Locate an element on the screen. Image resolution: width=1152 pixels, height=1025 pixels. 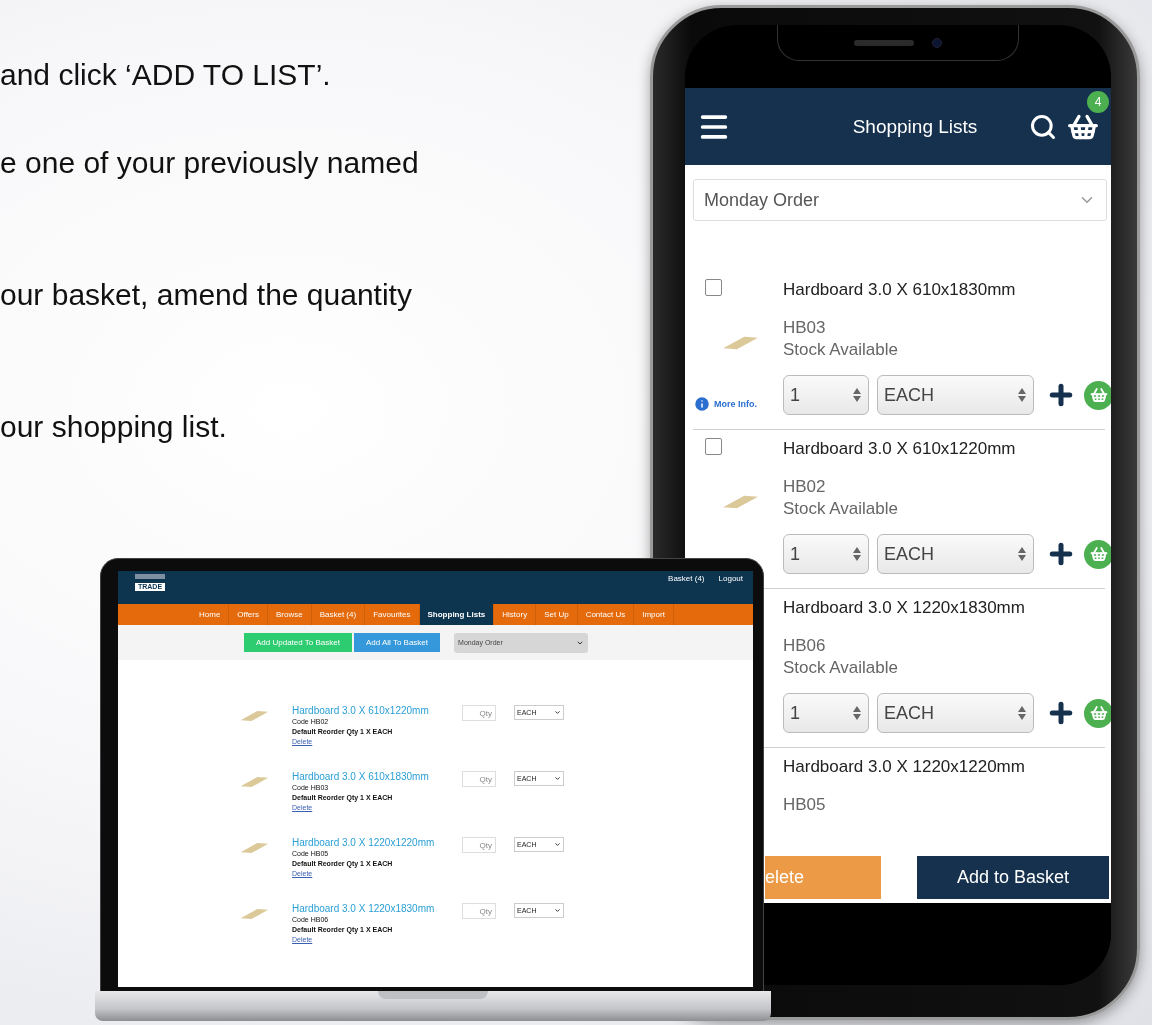
info-icon is located at coordinates (702, 404).